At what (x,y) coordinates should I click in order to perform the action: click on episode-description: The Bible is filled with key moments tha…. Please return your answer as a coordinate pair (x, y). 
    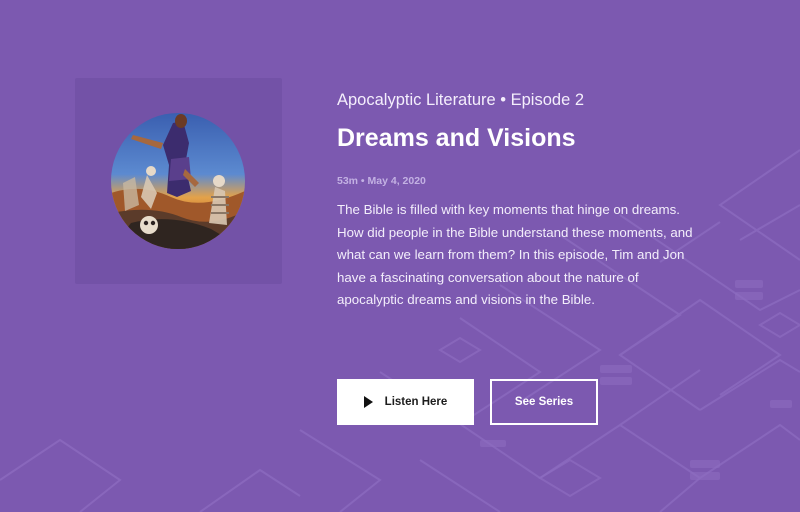
    Looking at the image, I should click on (515, 254).